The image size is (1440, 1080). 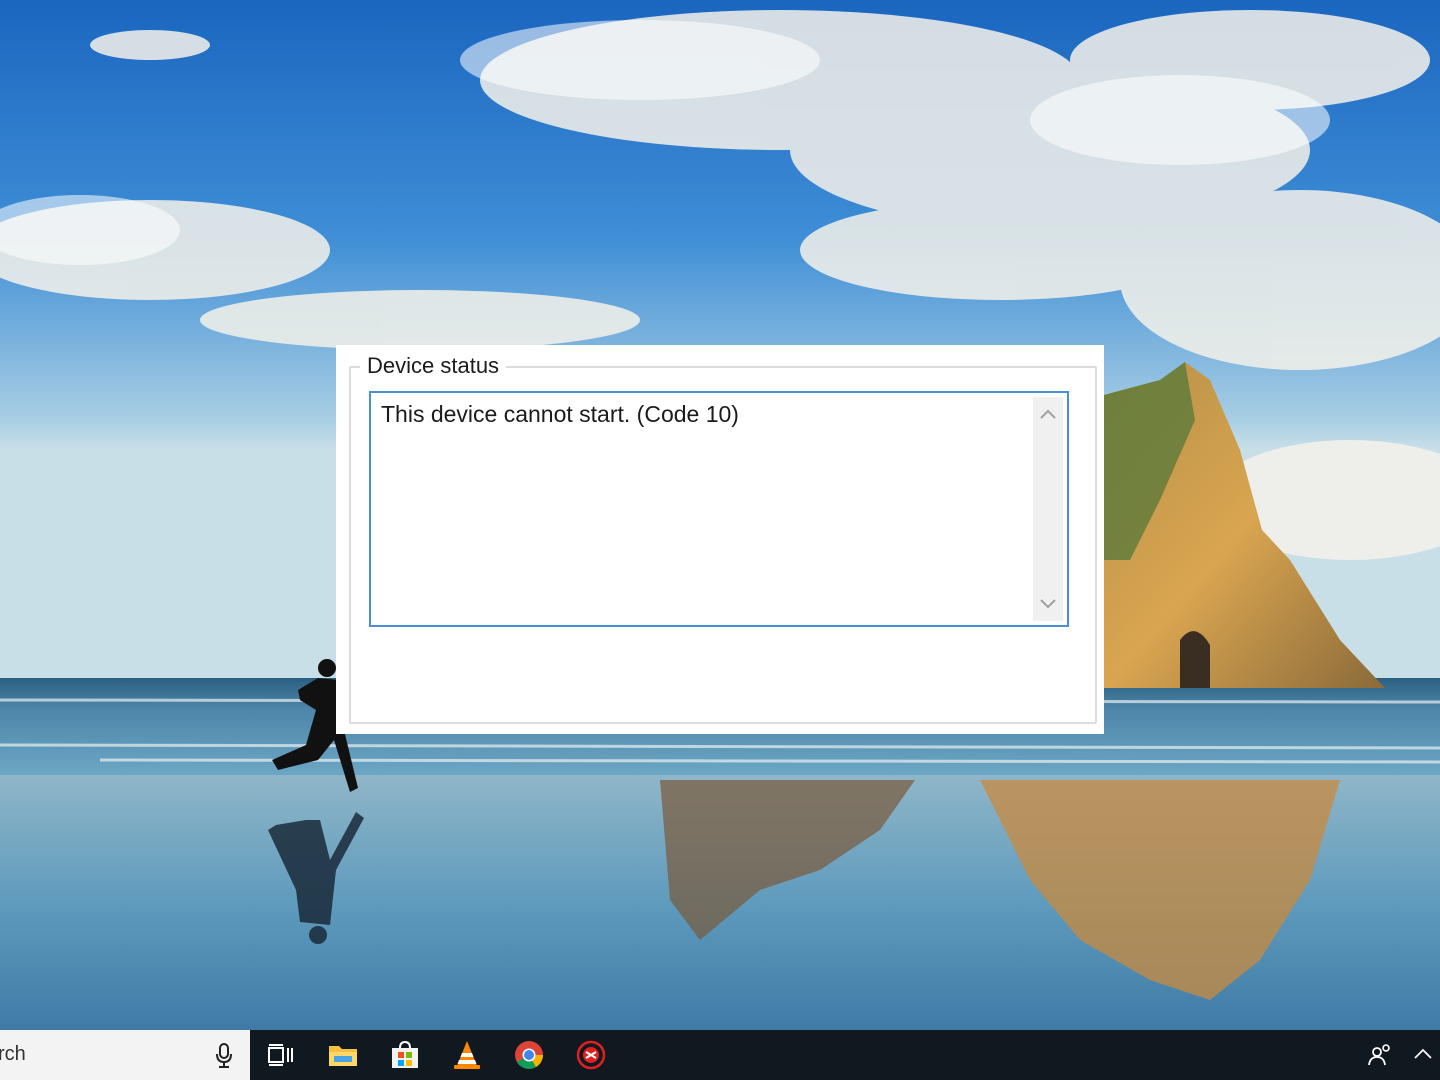 I want to click on microsoft-store-icon, so click(x=405, y=1055).